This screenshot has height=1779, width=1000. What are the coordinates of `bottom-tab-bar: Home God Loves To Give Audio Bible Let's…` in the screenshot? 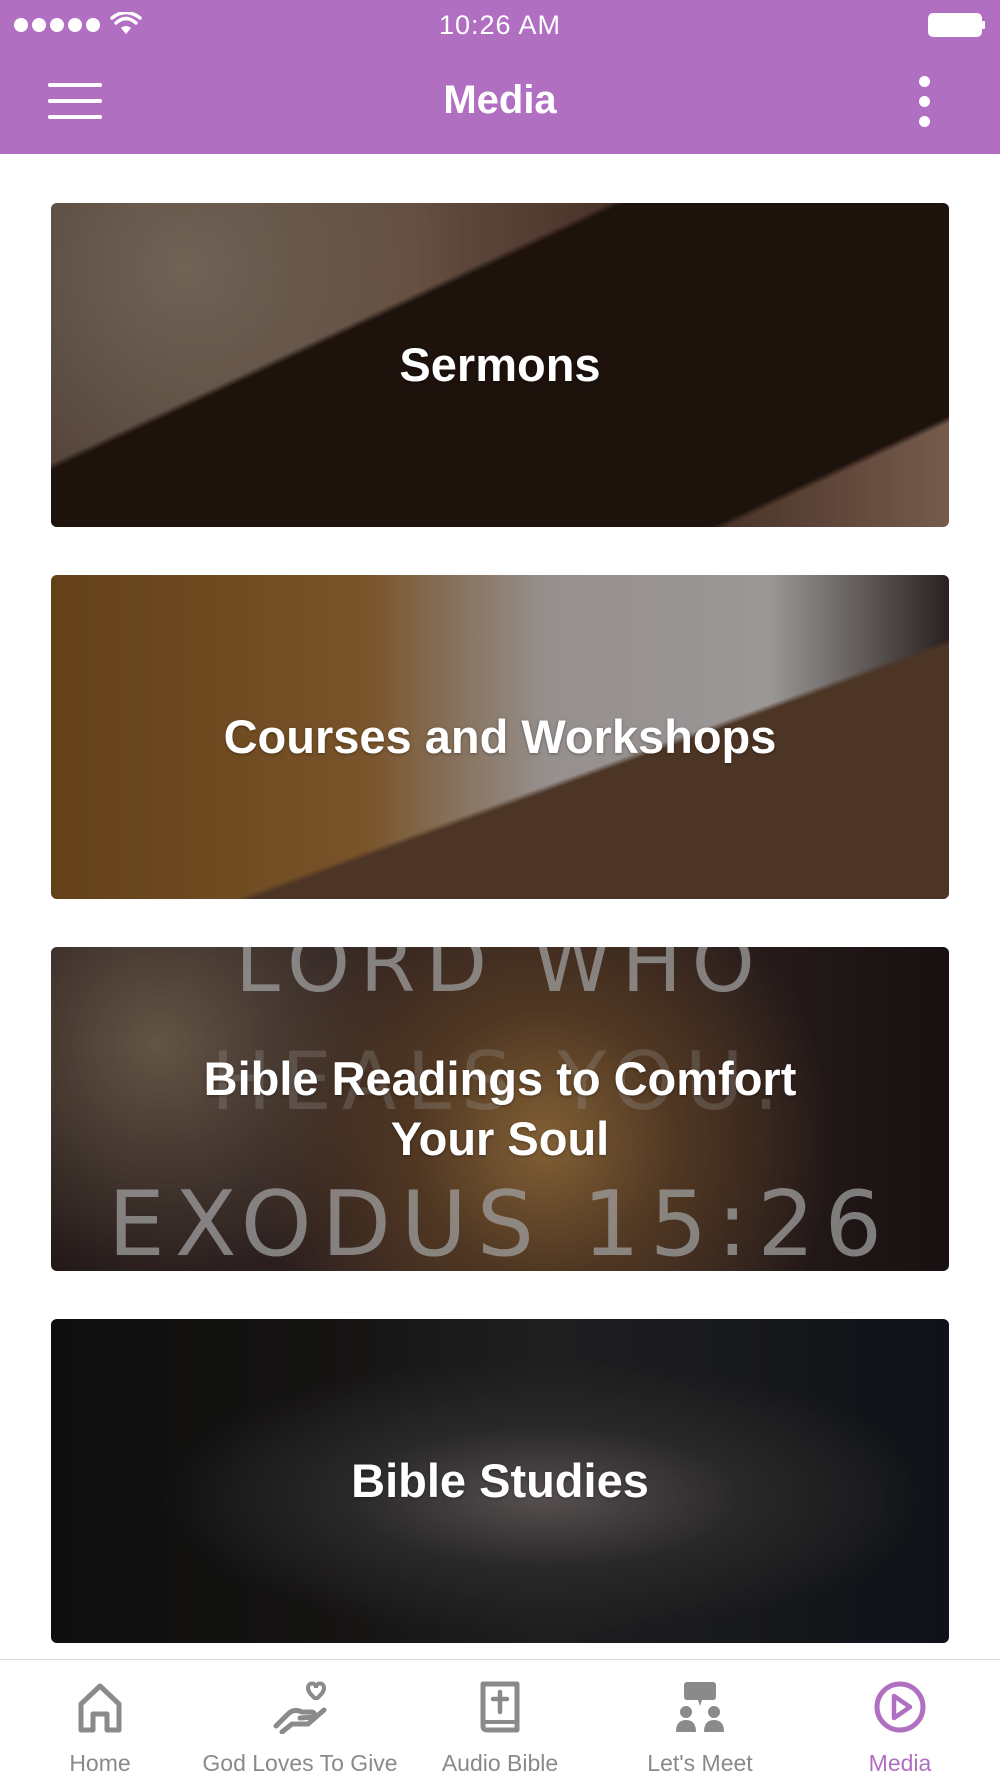 It's located at (500, 1719).